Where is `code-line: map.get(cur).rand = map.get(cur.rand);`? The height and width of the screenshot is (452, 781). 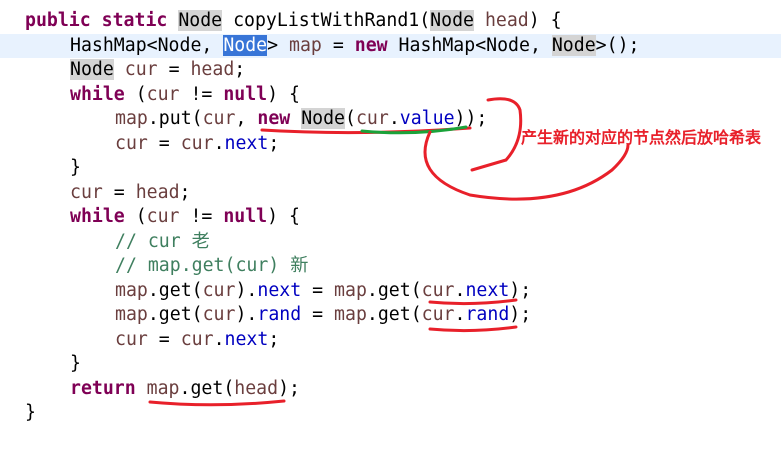 code-line: map.get(cur).rand = map.get(cur.rand); is located at coordinates (390, 315).